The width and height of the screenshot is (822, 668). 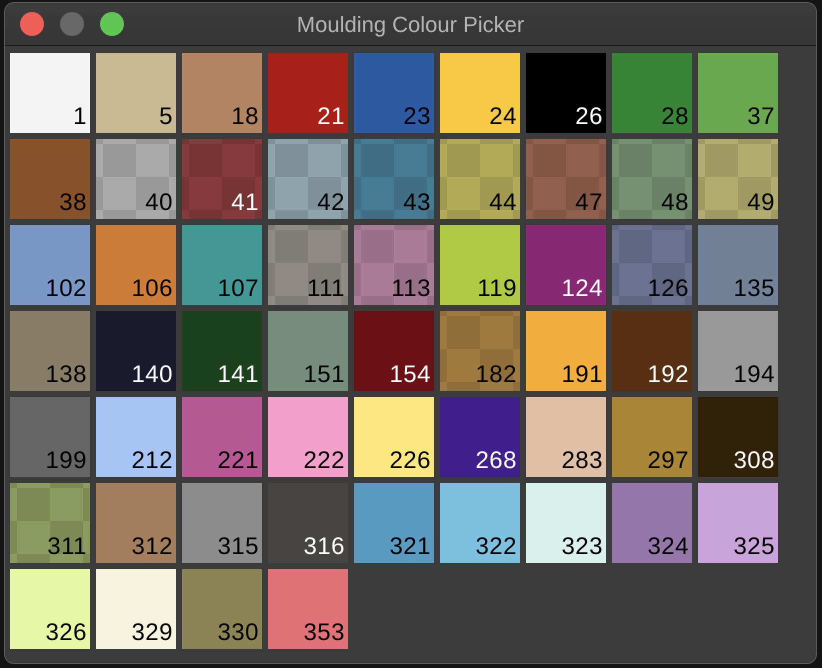 I want to click on colour-swatch: 138, so click(x=50, y=351).